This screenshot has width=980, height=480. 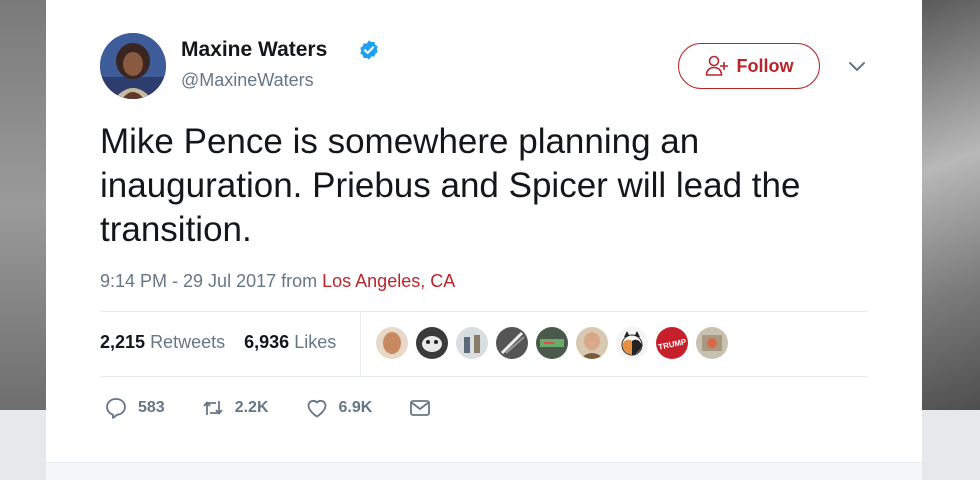 I want to click on likes-stat: 6,936 Likes, so click(x=290, y=342).